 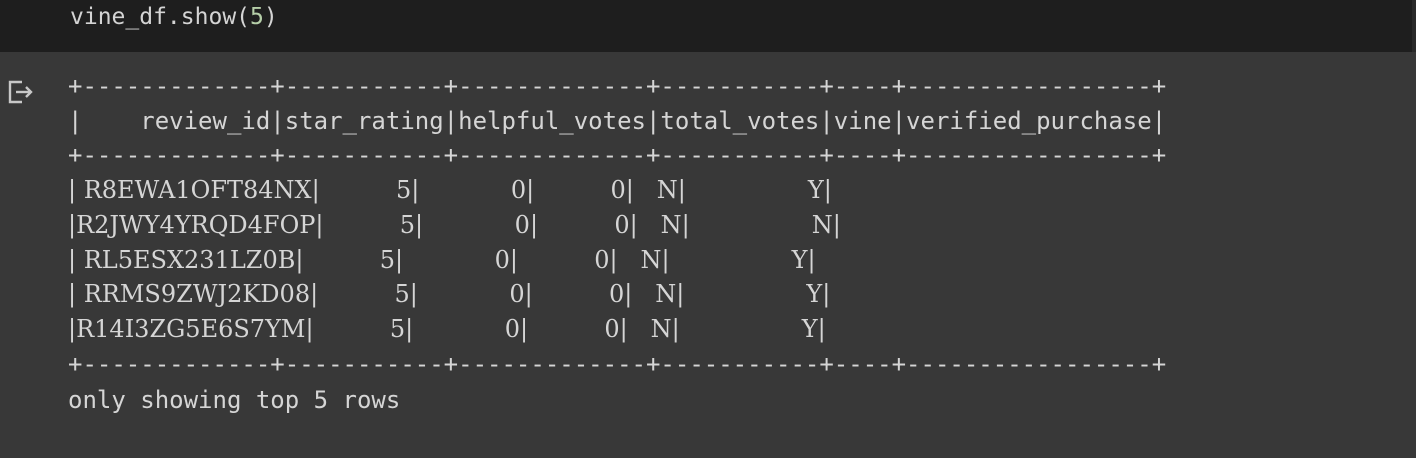 What do you see at coordinates (234, 400) in the screenshot?
I see `output-footer-text: only showing top 5 rows` at bounding box center [234, 400].